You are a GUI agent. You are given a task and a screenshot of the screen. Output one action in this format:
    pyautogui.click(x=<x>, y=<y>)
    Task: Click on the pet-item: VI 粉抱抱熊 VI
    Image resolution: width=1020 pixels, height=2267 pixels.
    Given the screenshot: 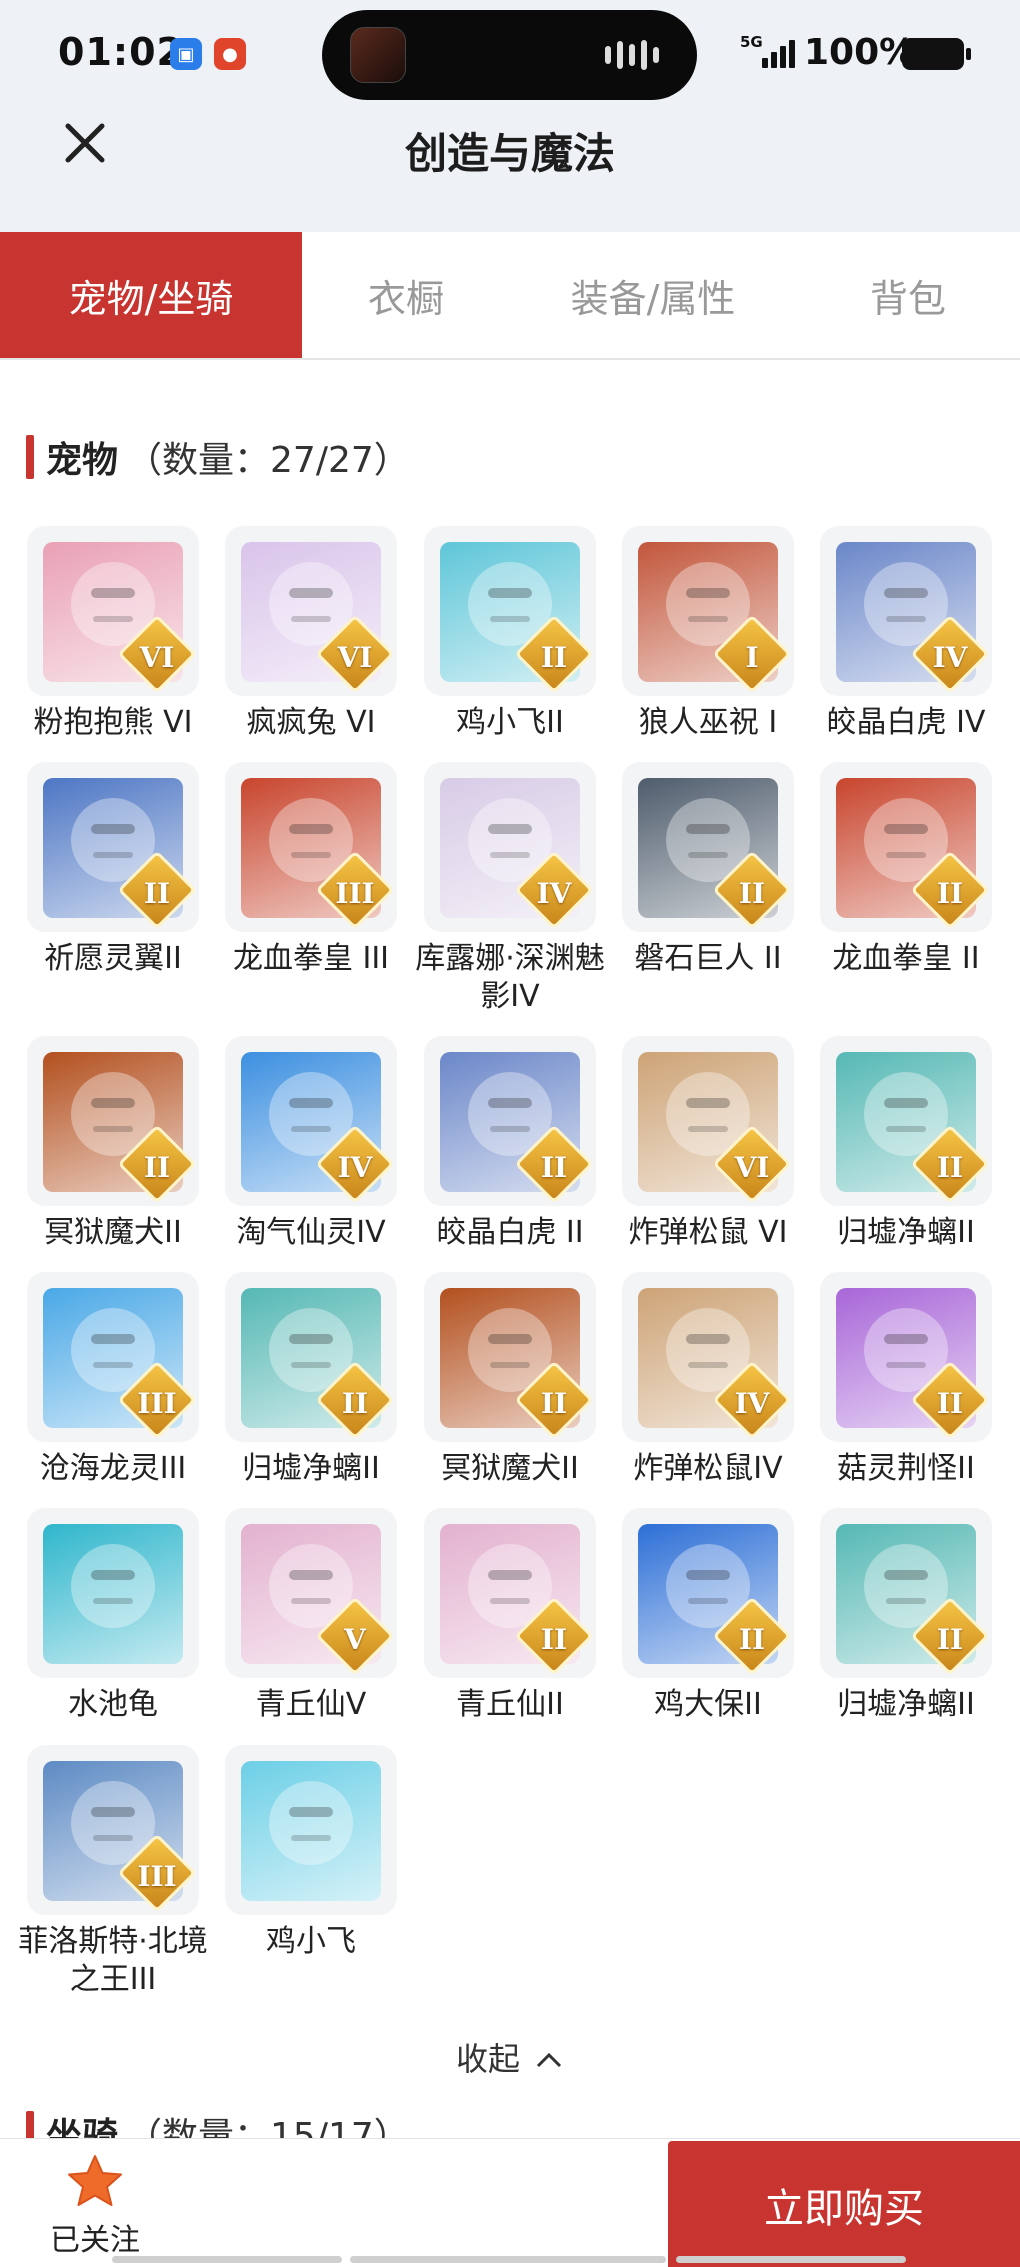 What is the action you would take?
    pyautogui.click(x=115, y=634)
    